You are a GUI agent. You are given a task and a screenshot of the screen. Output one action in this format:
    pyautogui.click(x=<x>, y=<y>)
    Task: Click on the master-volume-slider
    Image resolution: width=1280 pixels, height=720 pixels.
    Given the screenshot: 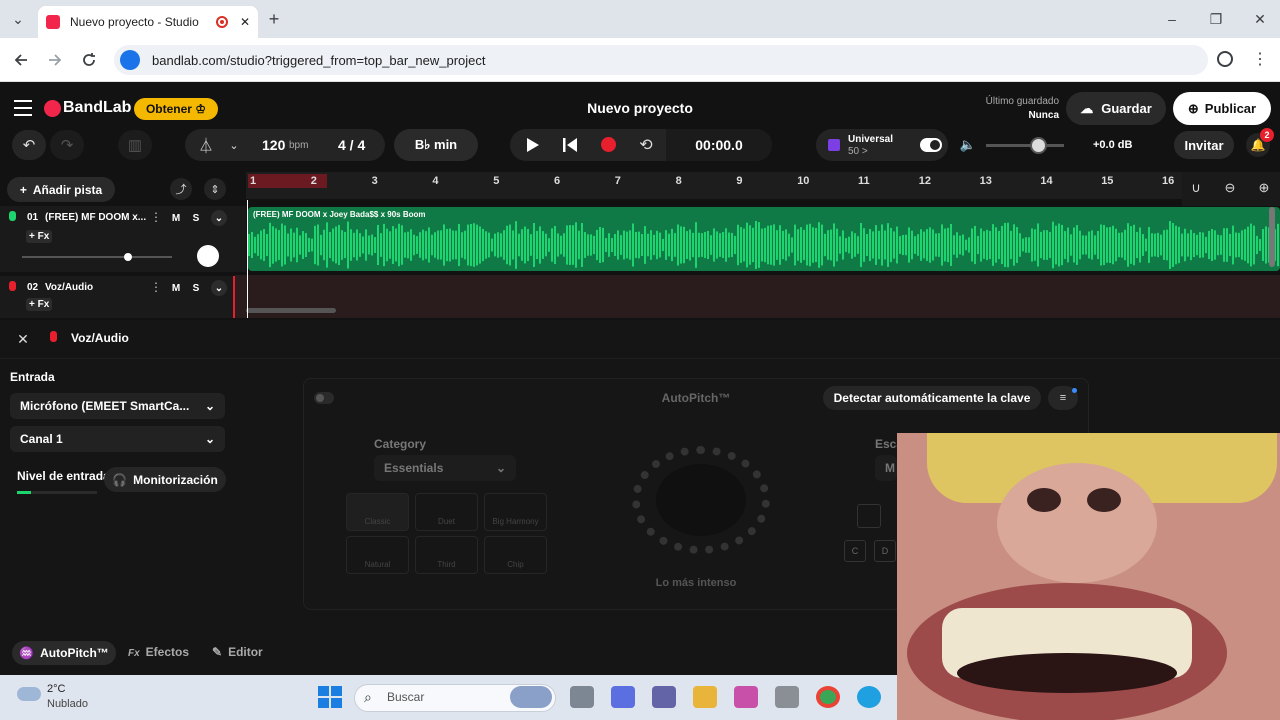 What is the action you would take?
    pyautogui.click(x=1025, y=145)
    